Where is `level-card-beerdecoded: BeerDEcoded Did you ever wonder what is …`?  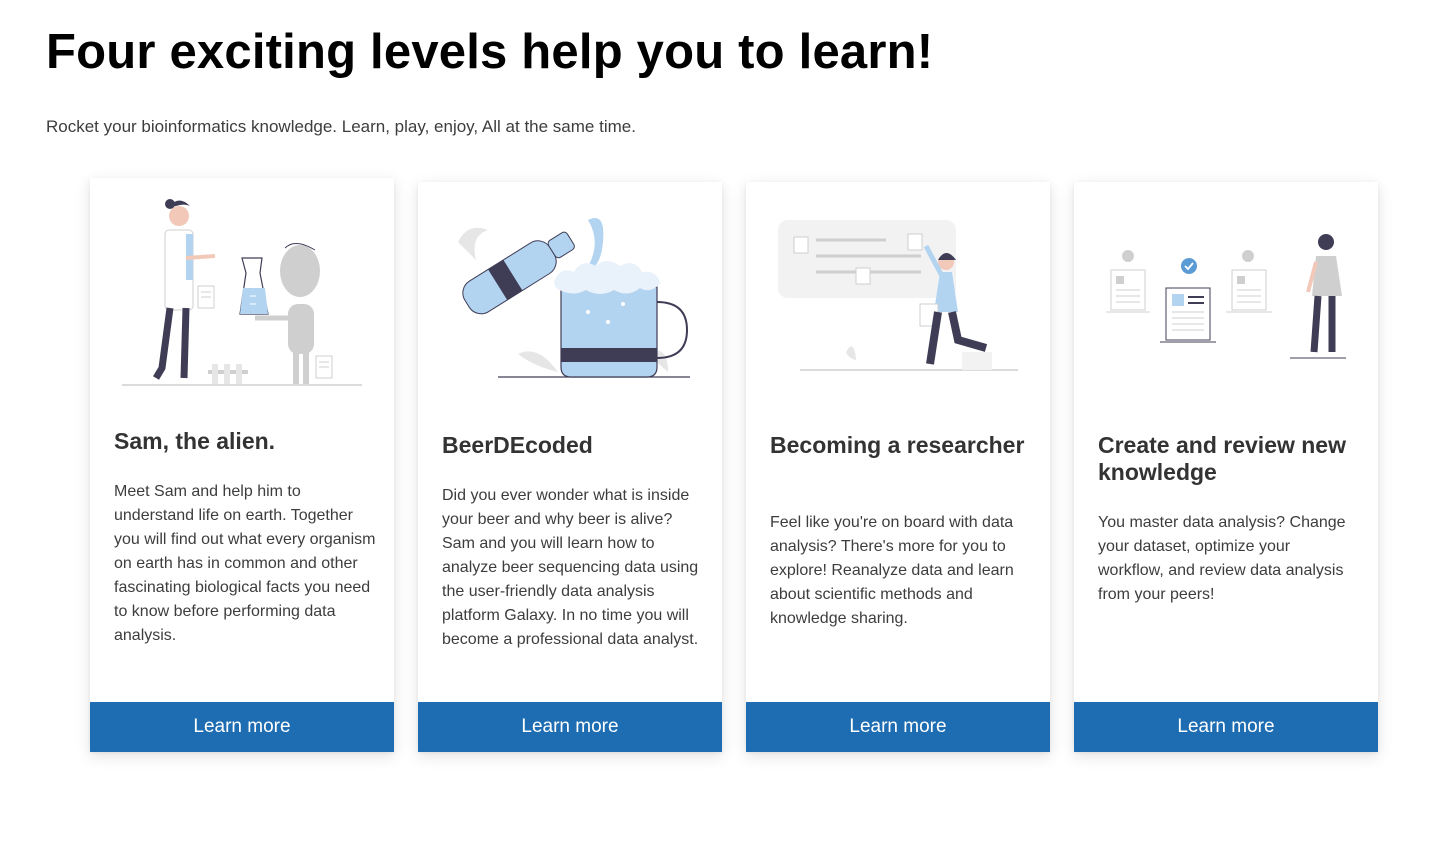 level-card-beerdecoded: BeerDEcoded Did you ever wonder what is … is located at coordinates (570, 467).